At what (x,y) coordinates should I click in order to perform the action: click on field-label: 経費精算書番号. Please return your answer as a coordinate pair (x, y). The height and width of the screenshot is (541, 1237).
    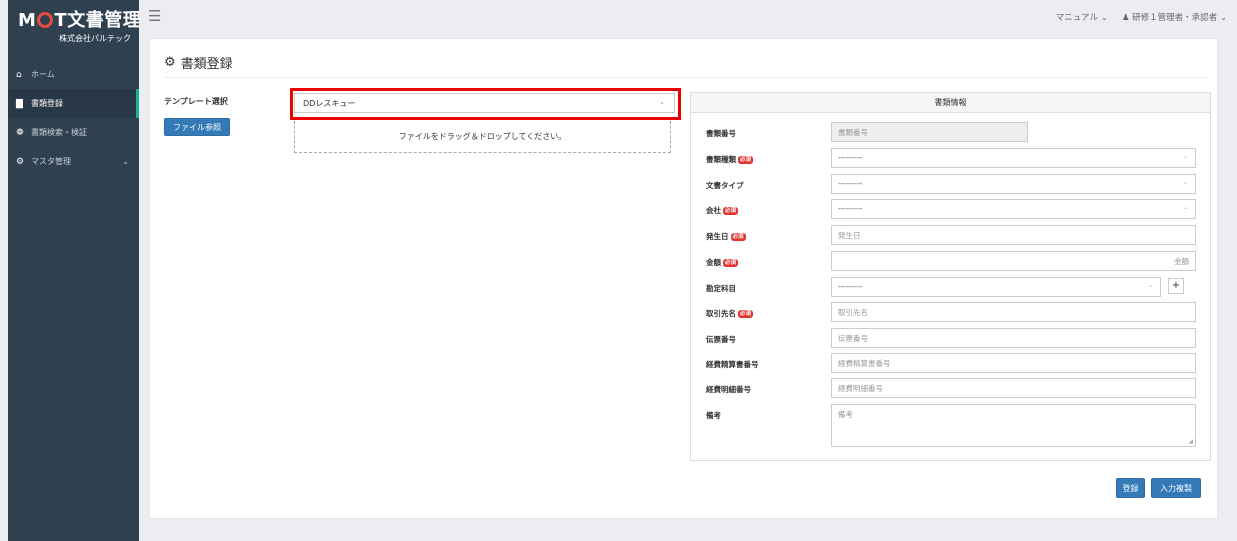
    Looking at the image, I should click on (732, 364).